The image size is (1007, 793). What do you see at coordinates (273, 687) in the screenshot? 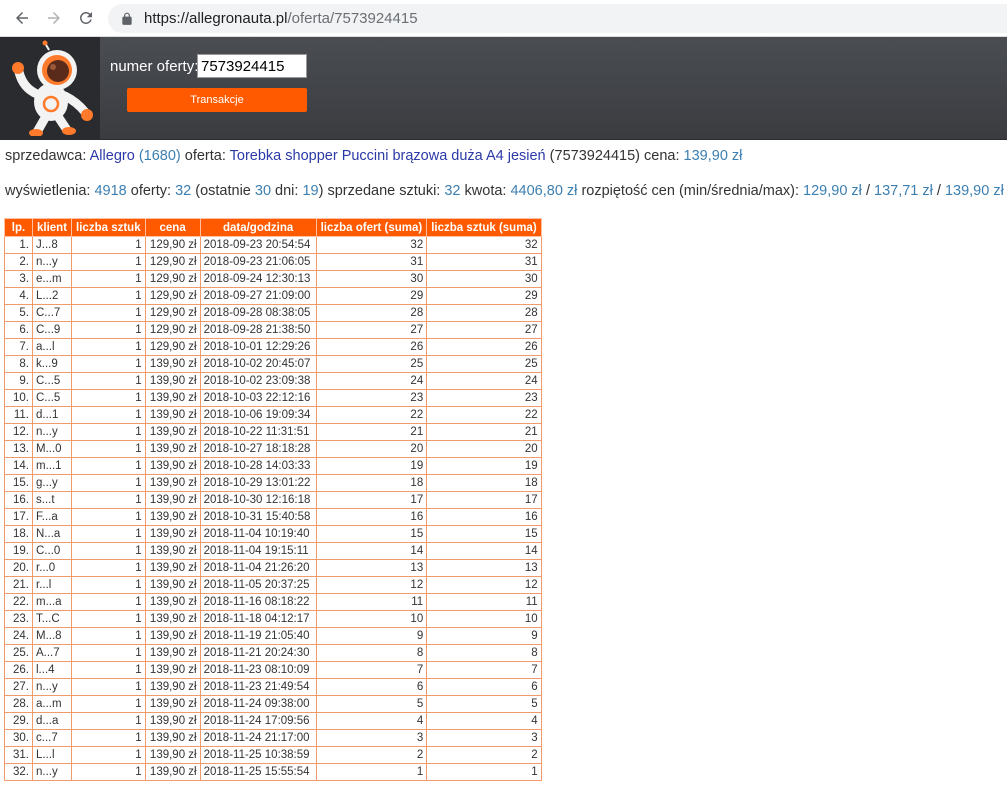
I see `table-row: 27. n...y 1 139,90 zł 2018-11-23 21:49:54 6 6` at bounding box center [273, 687].